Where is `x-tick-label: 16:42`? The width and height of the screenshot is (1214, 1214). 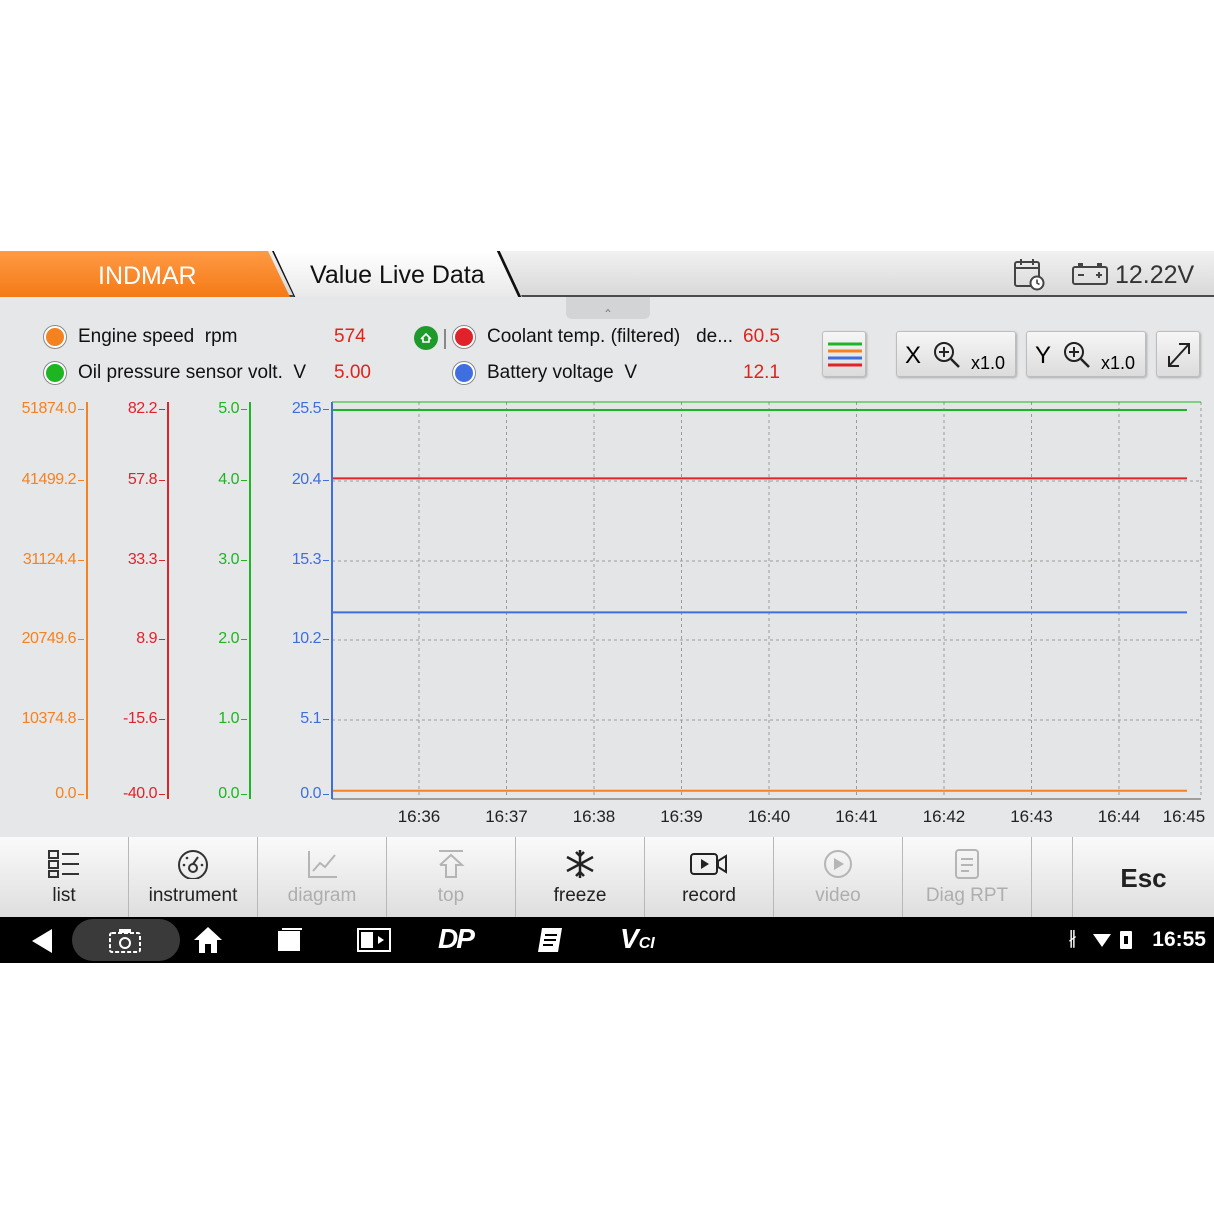
x-tick-label: 16:42 is located at coordinates (944, 816).